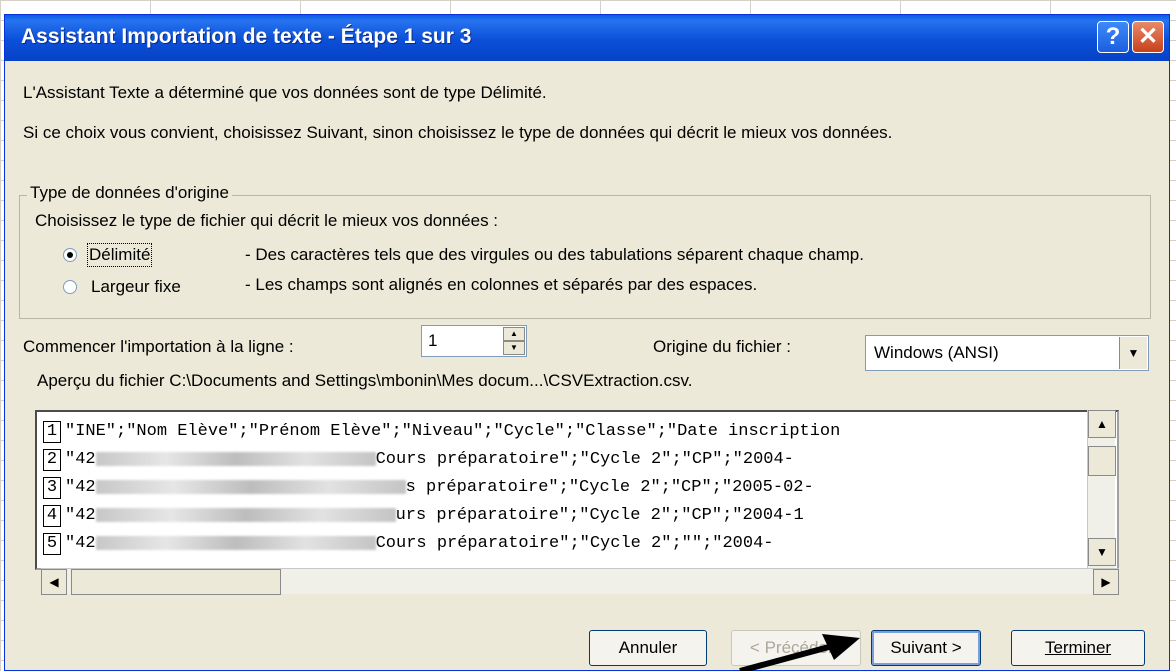 The image size is (1176, 671). Describe the element at coordinates (119, 255) in the screenshot. I see `delimited-label: Délimité` at that location.